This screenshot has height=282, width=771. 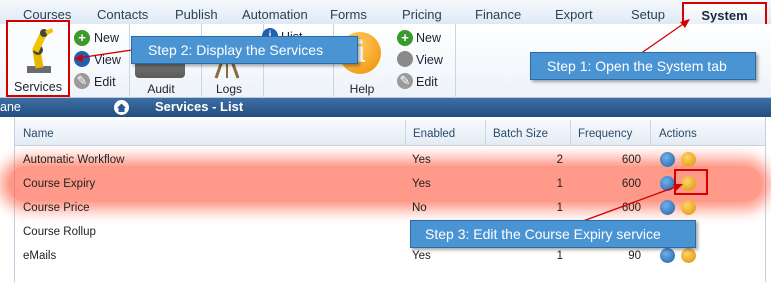 I want to click on tab-finance: Finance, so click(x=498, y=14).